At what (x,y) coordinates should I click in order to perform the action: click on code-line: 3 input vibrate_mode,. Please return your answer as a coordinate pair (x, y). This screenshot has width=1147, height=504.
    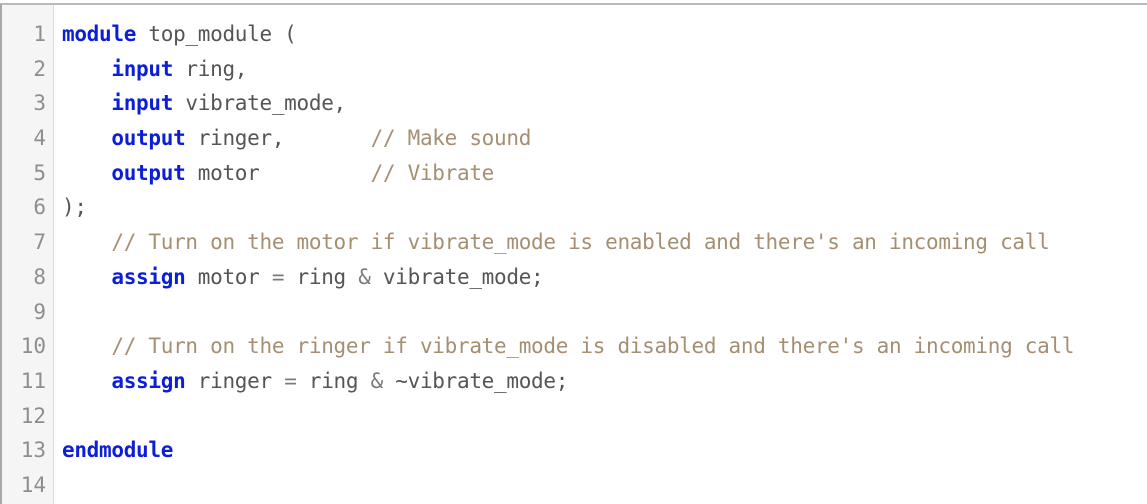
    Looking at the image, I should click on (574, 103).